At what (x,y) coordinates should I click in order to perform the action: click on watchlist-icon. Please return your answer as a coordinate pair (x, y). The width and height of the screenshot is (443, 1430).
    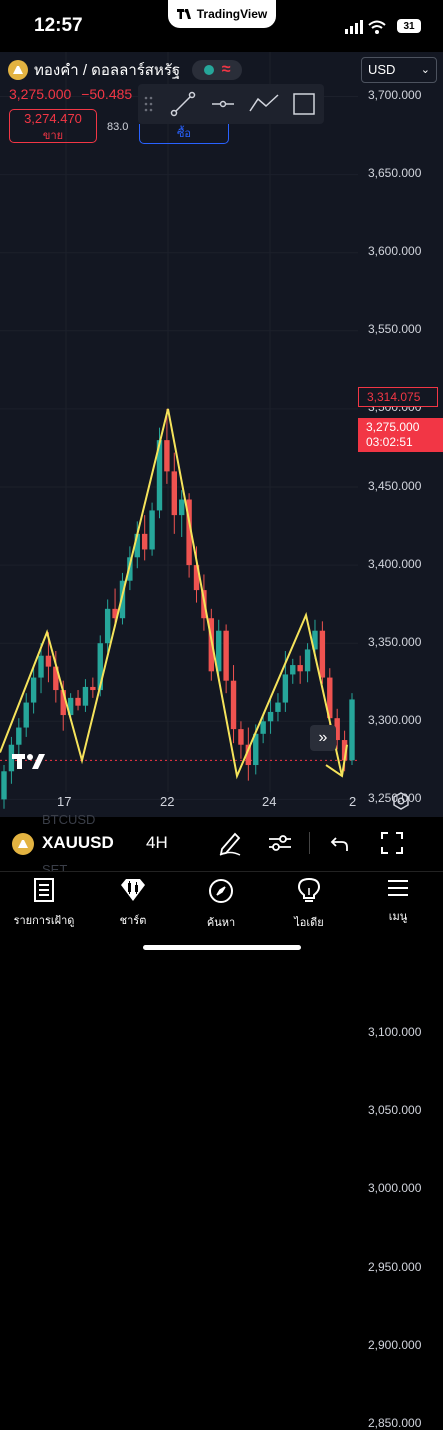
    Looking at the image, I should click on (44, 890).